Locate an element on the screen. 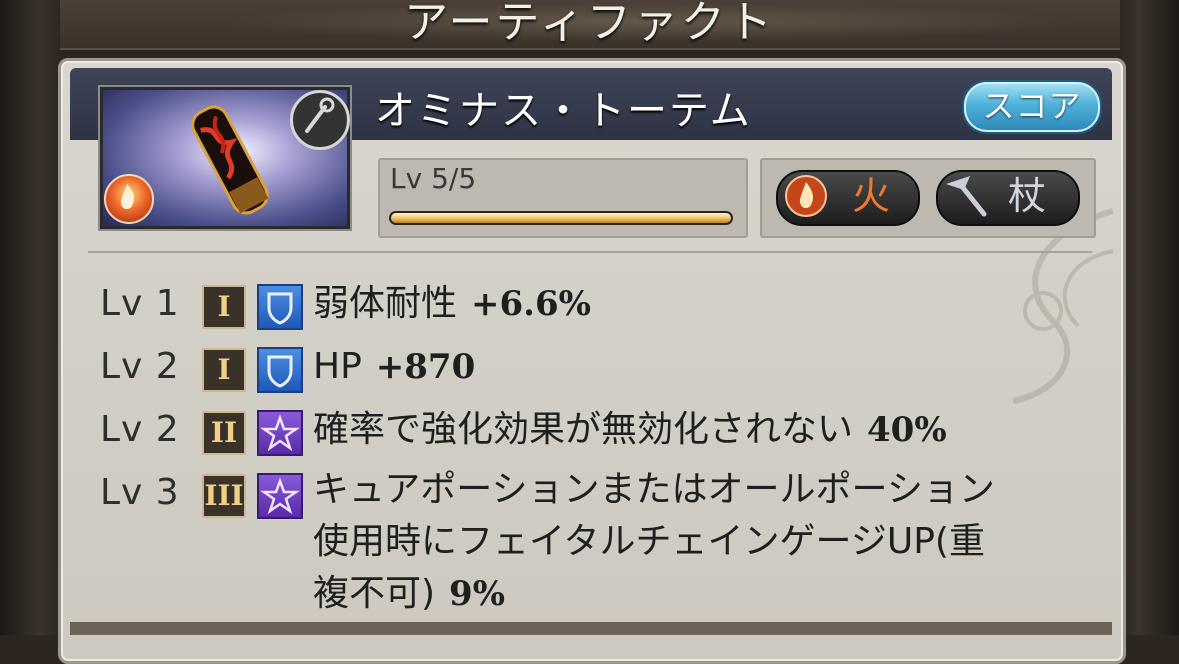 The image size is (1179, 664). fire-element-icon is located at coordinates (129, 199).